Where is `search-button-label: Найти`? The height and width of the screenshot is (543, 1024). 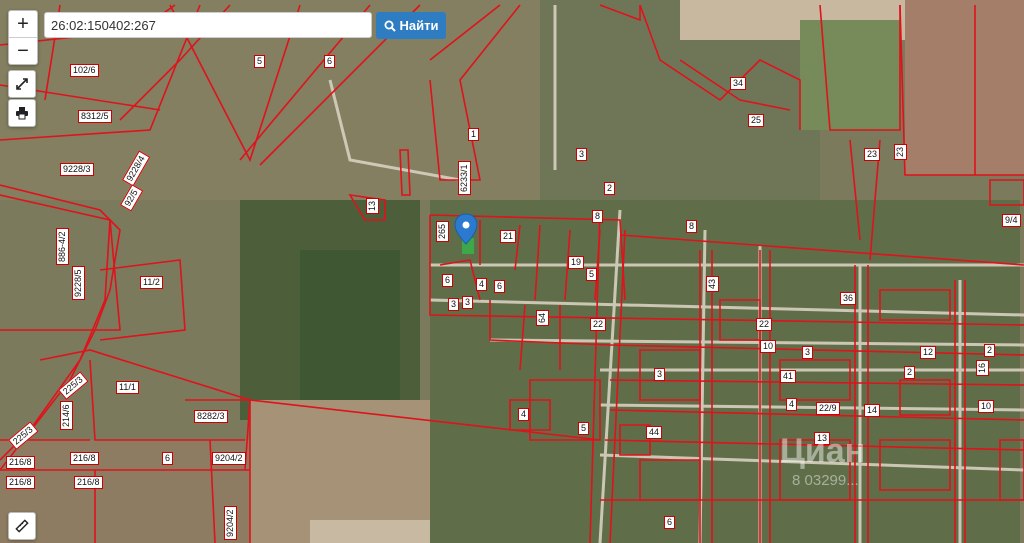
search-button-label: Найти is located at coordinates (419, 25).